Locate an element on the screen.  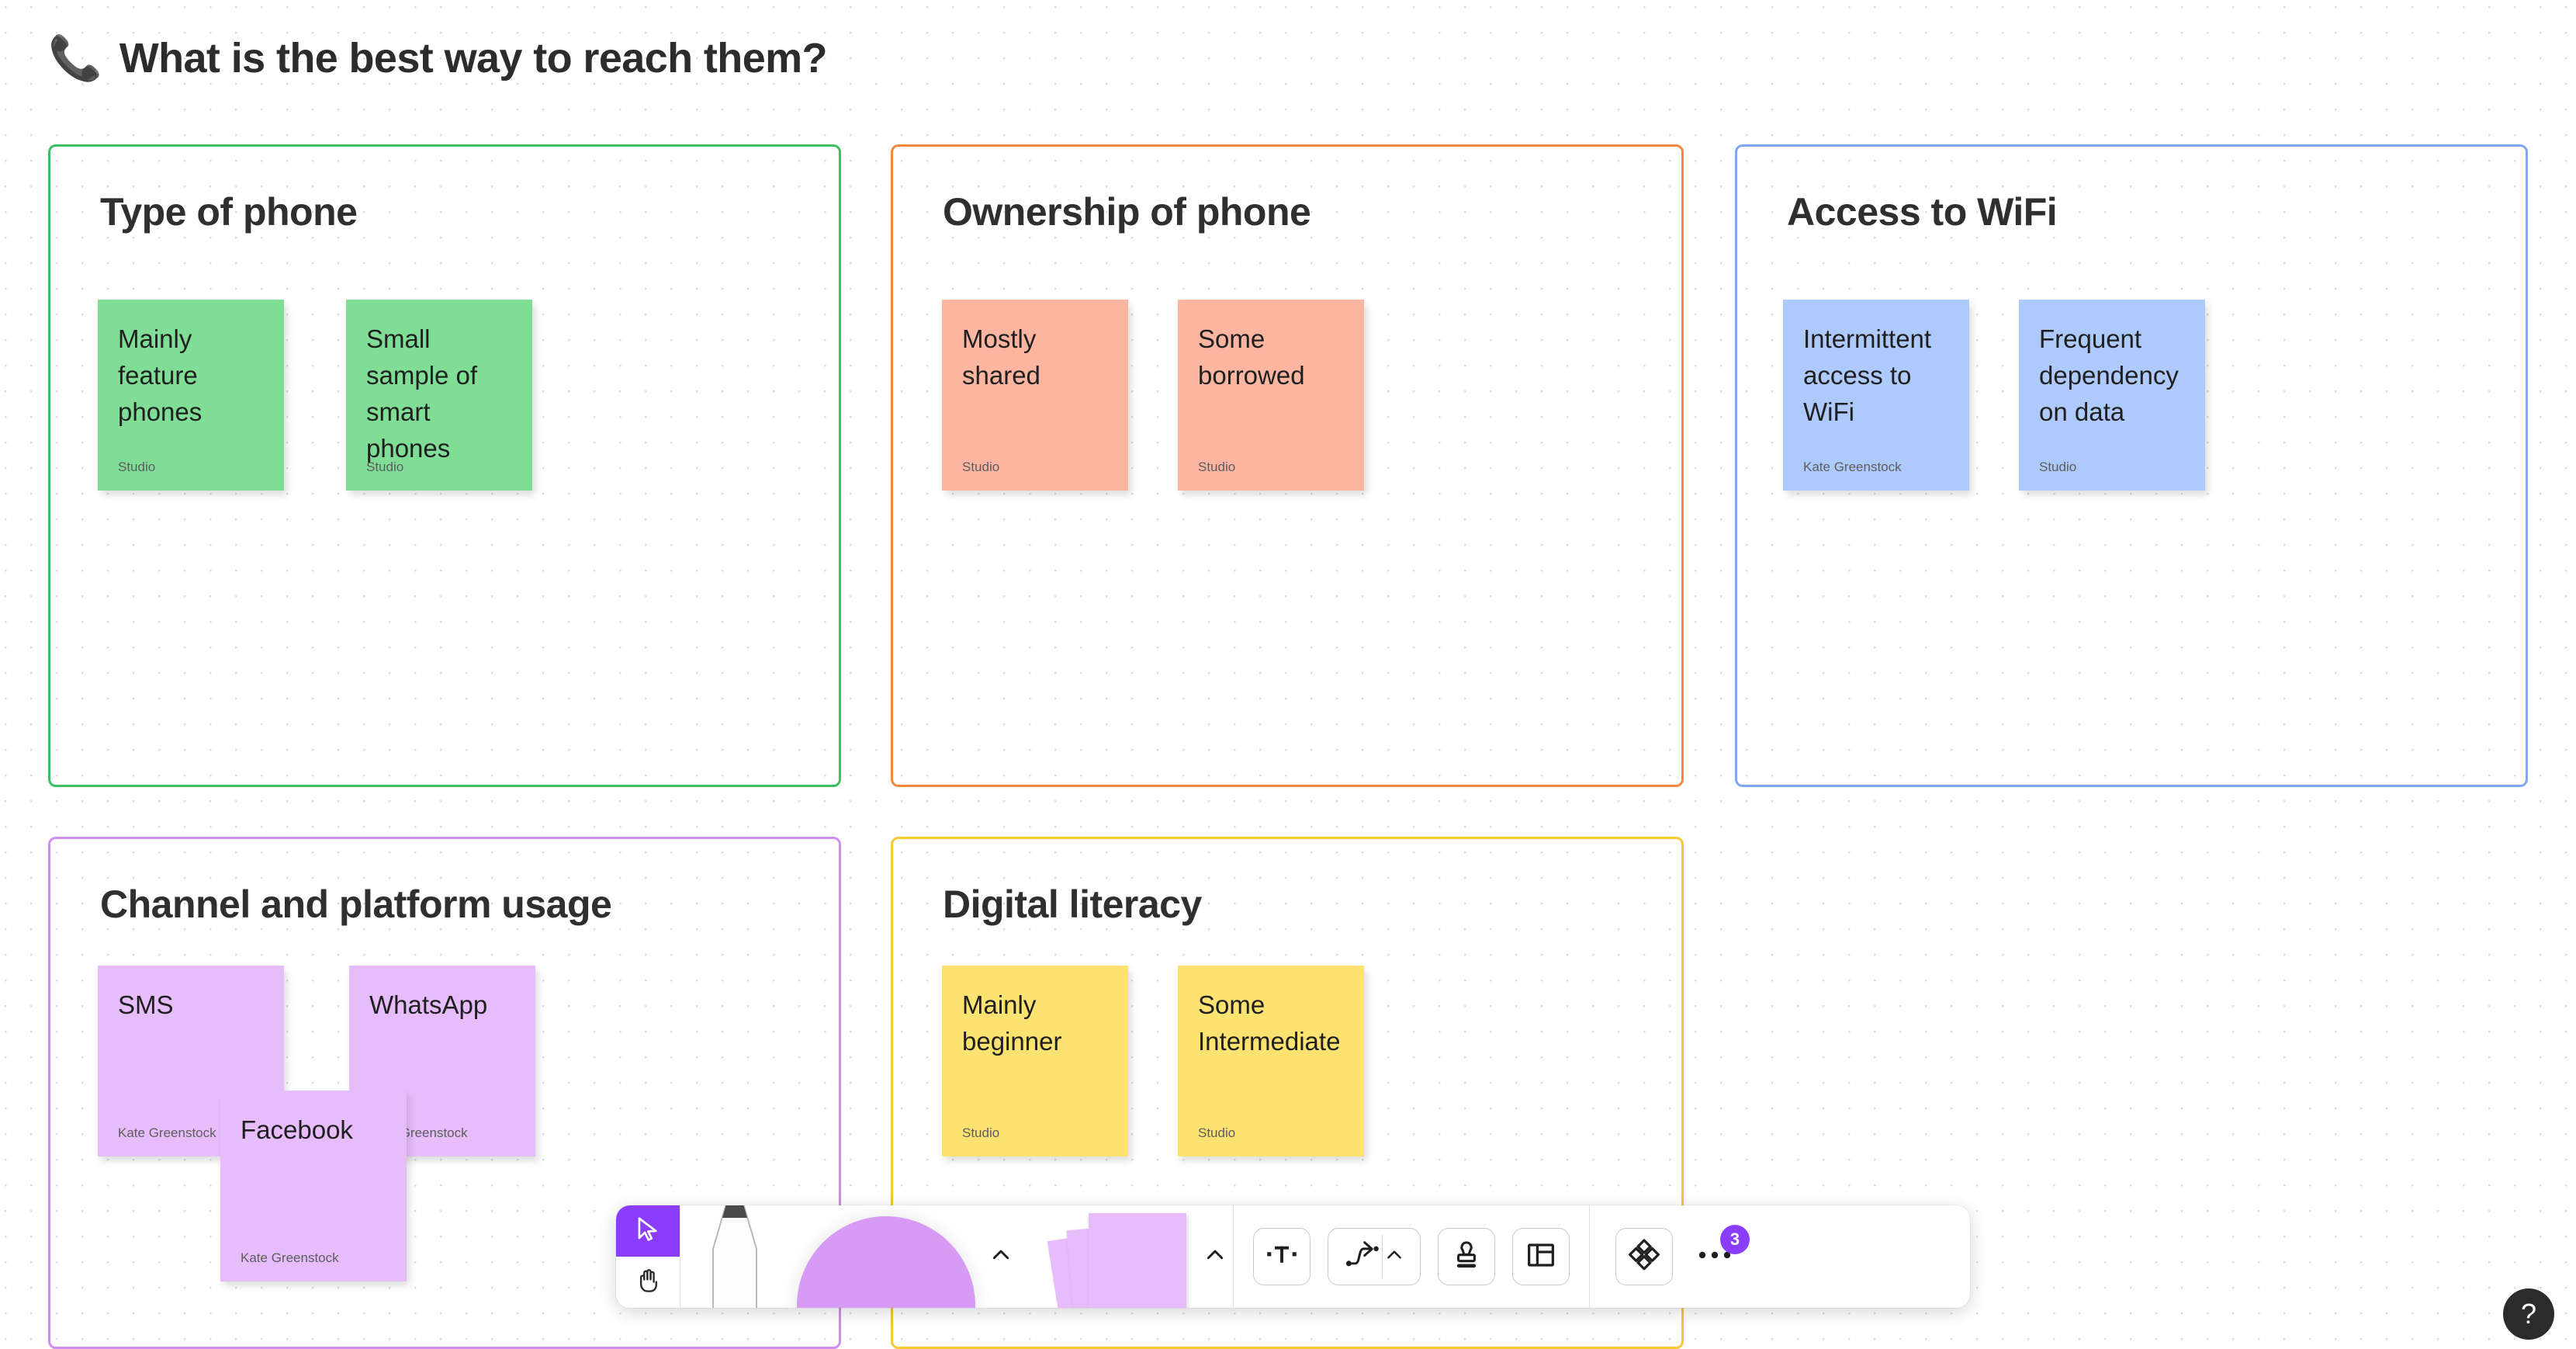
apps-tool is located at coordinates (1644, 1256).